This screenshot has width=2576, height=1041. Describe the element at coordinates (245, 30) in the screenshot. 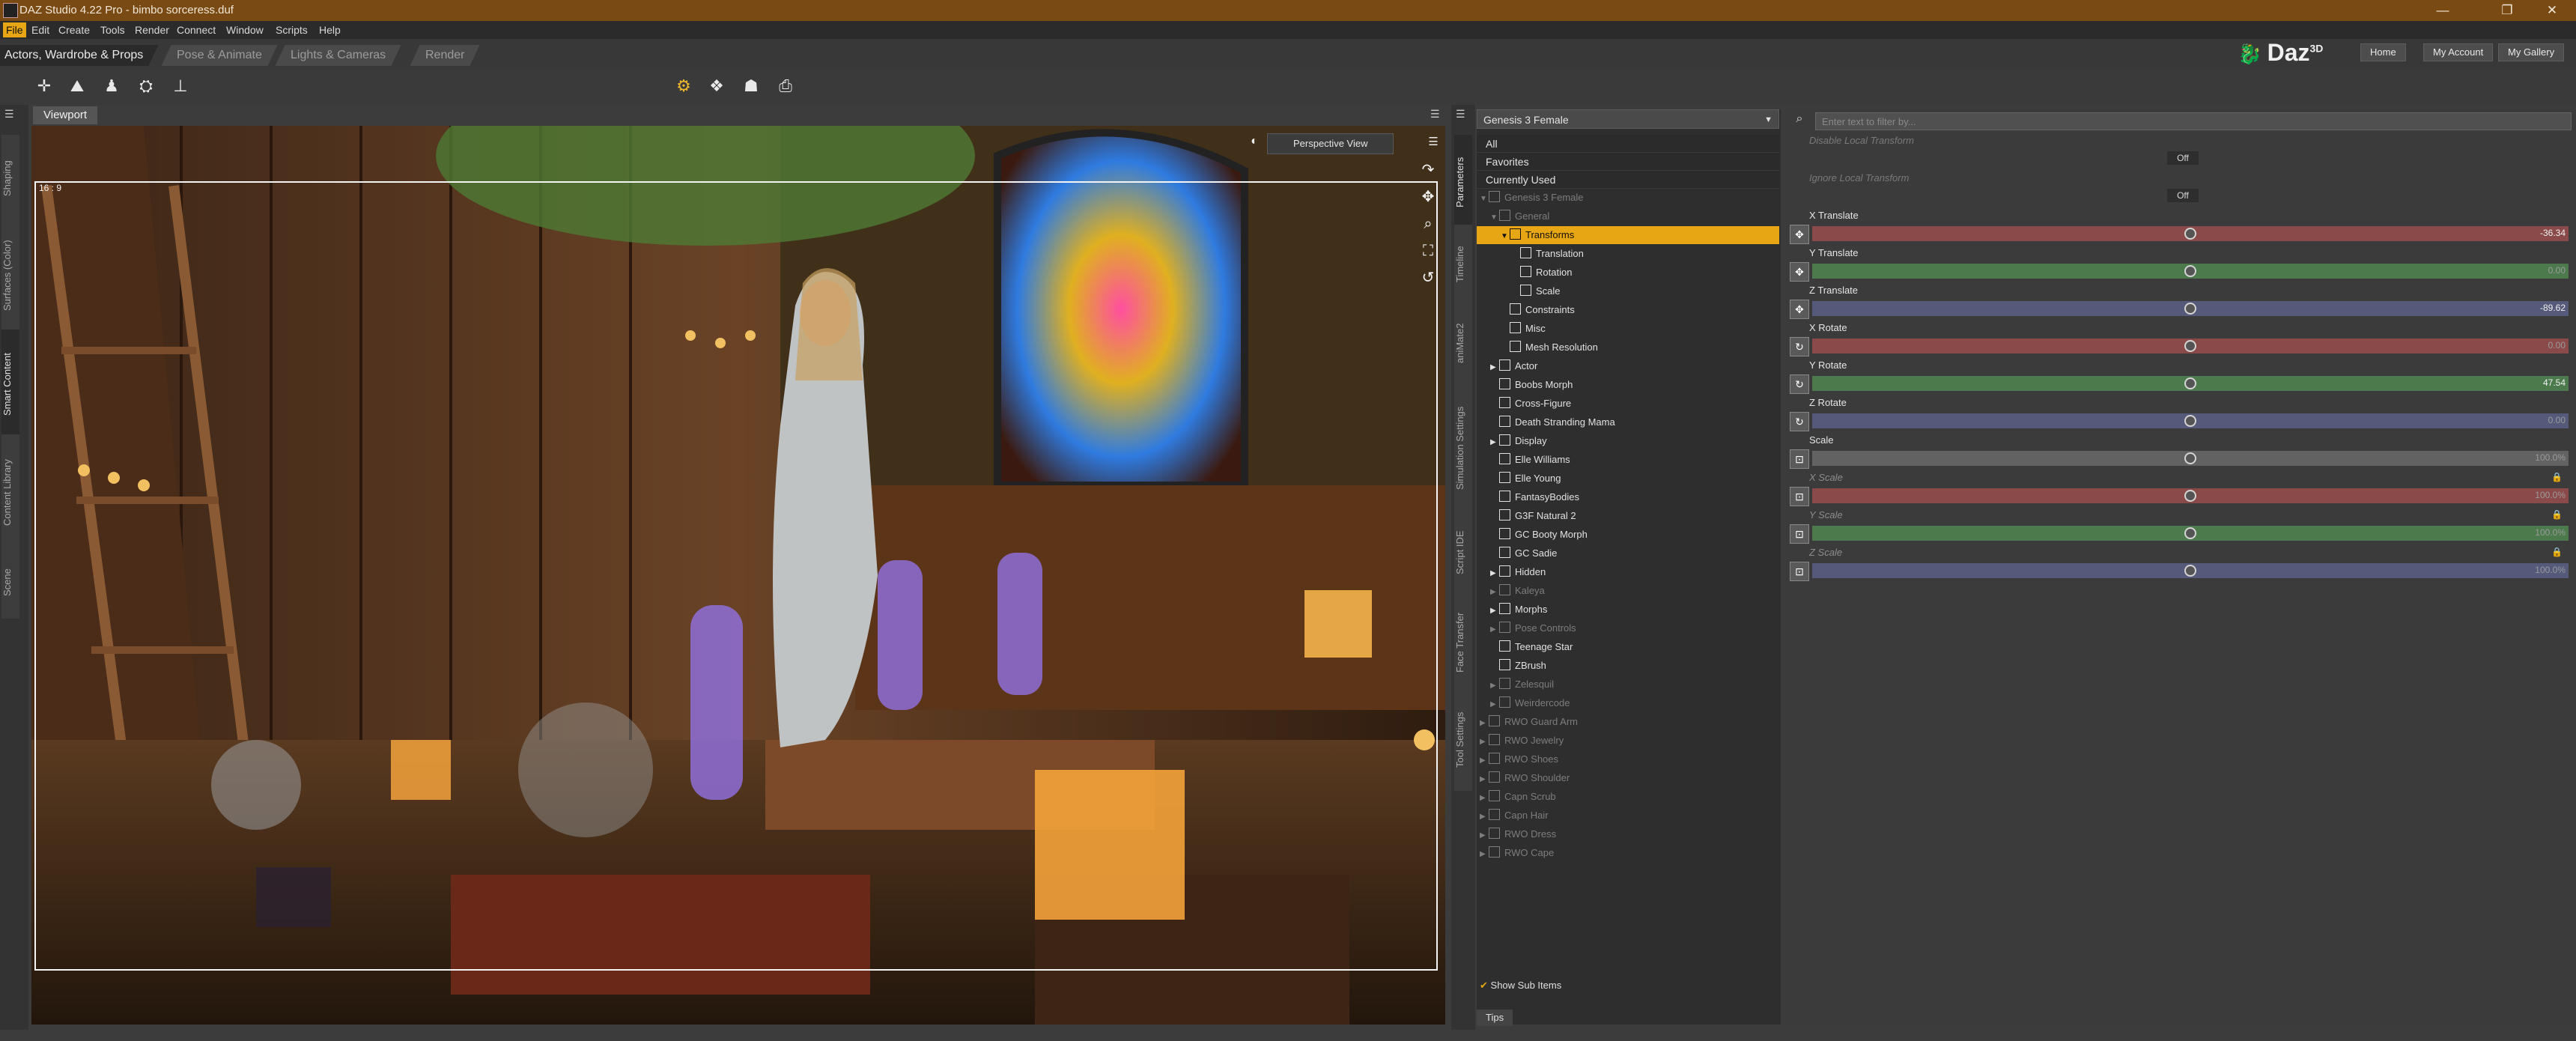

I see `menu-window: Window` at that location.